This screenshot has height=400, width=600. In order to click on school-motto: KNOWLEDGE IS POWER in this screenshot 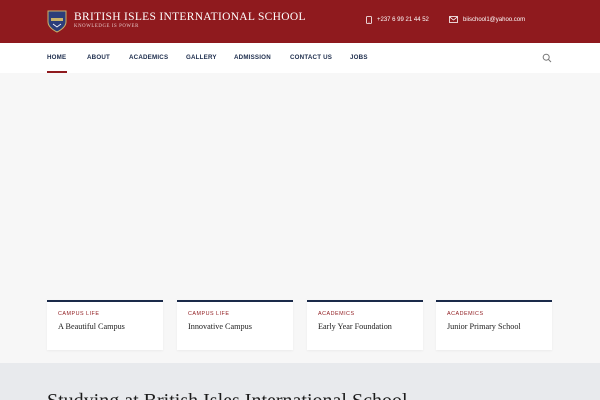, I will do `click(106, 26)`.